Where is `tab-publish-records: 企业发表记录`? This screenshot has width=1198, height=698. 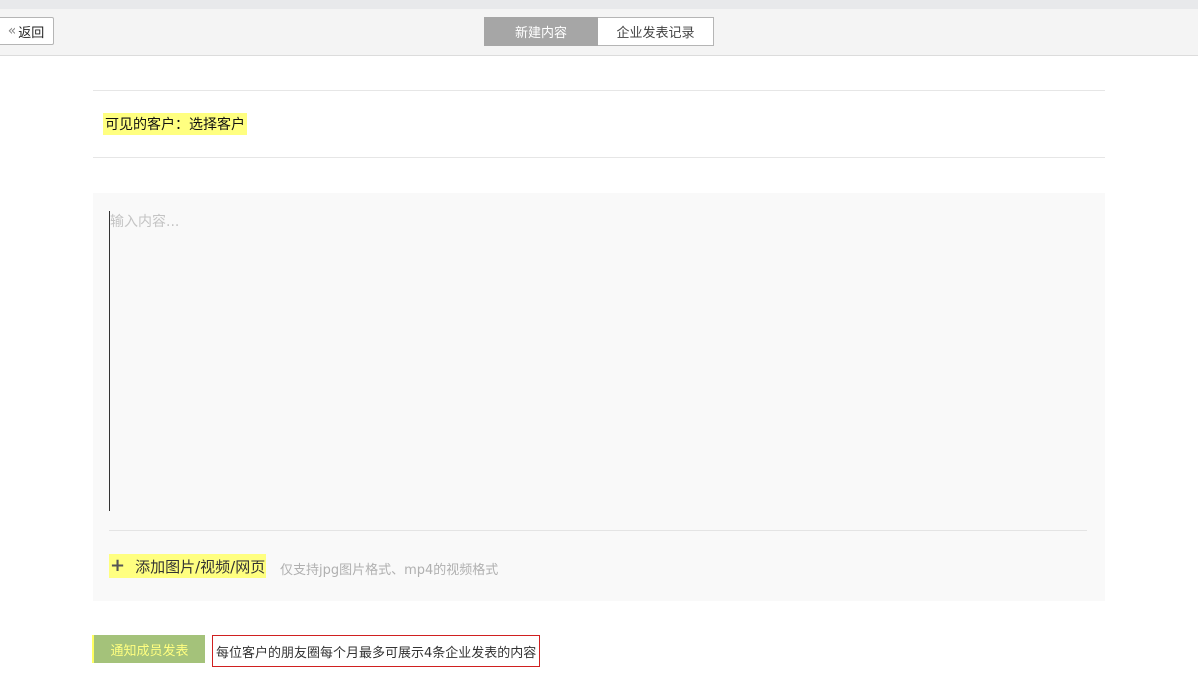 tab-publish-records: 企业发表记录 is located at coordinates (656, 31).